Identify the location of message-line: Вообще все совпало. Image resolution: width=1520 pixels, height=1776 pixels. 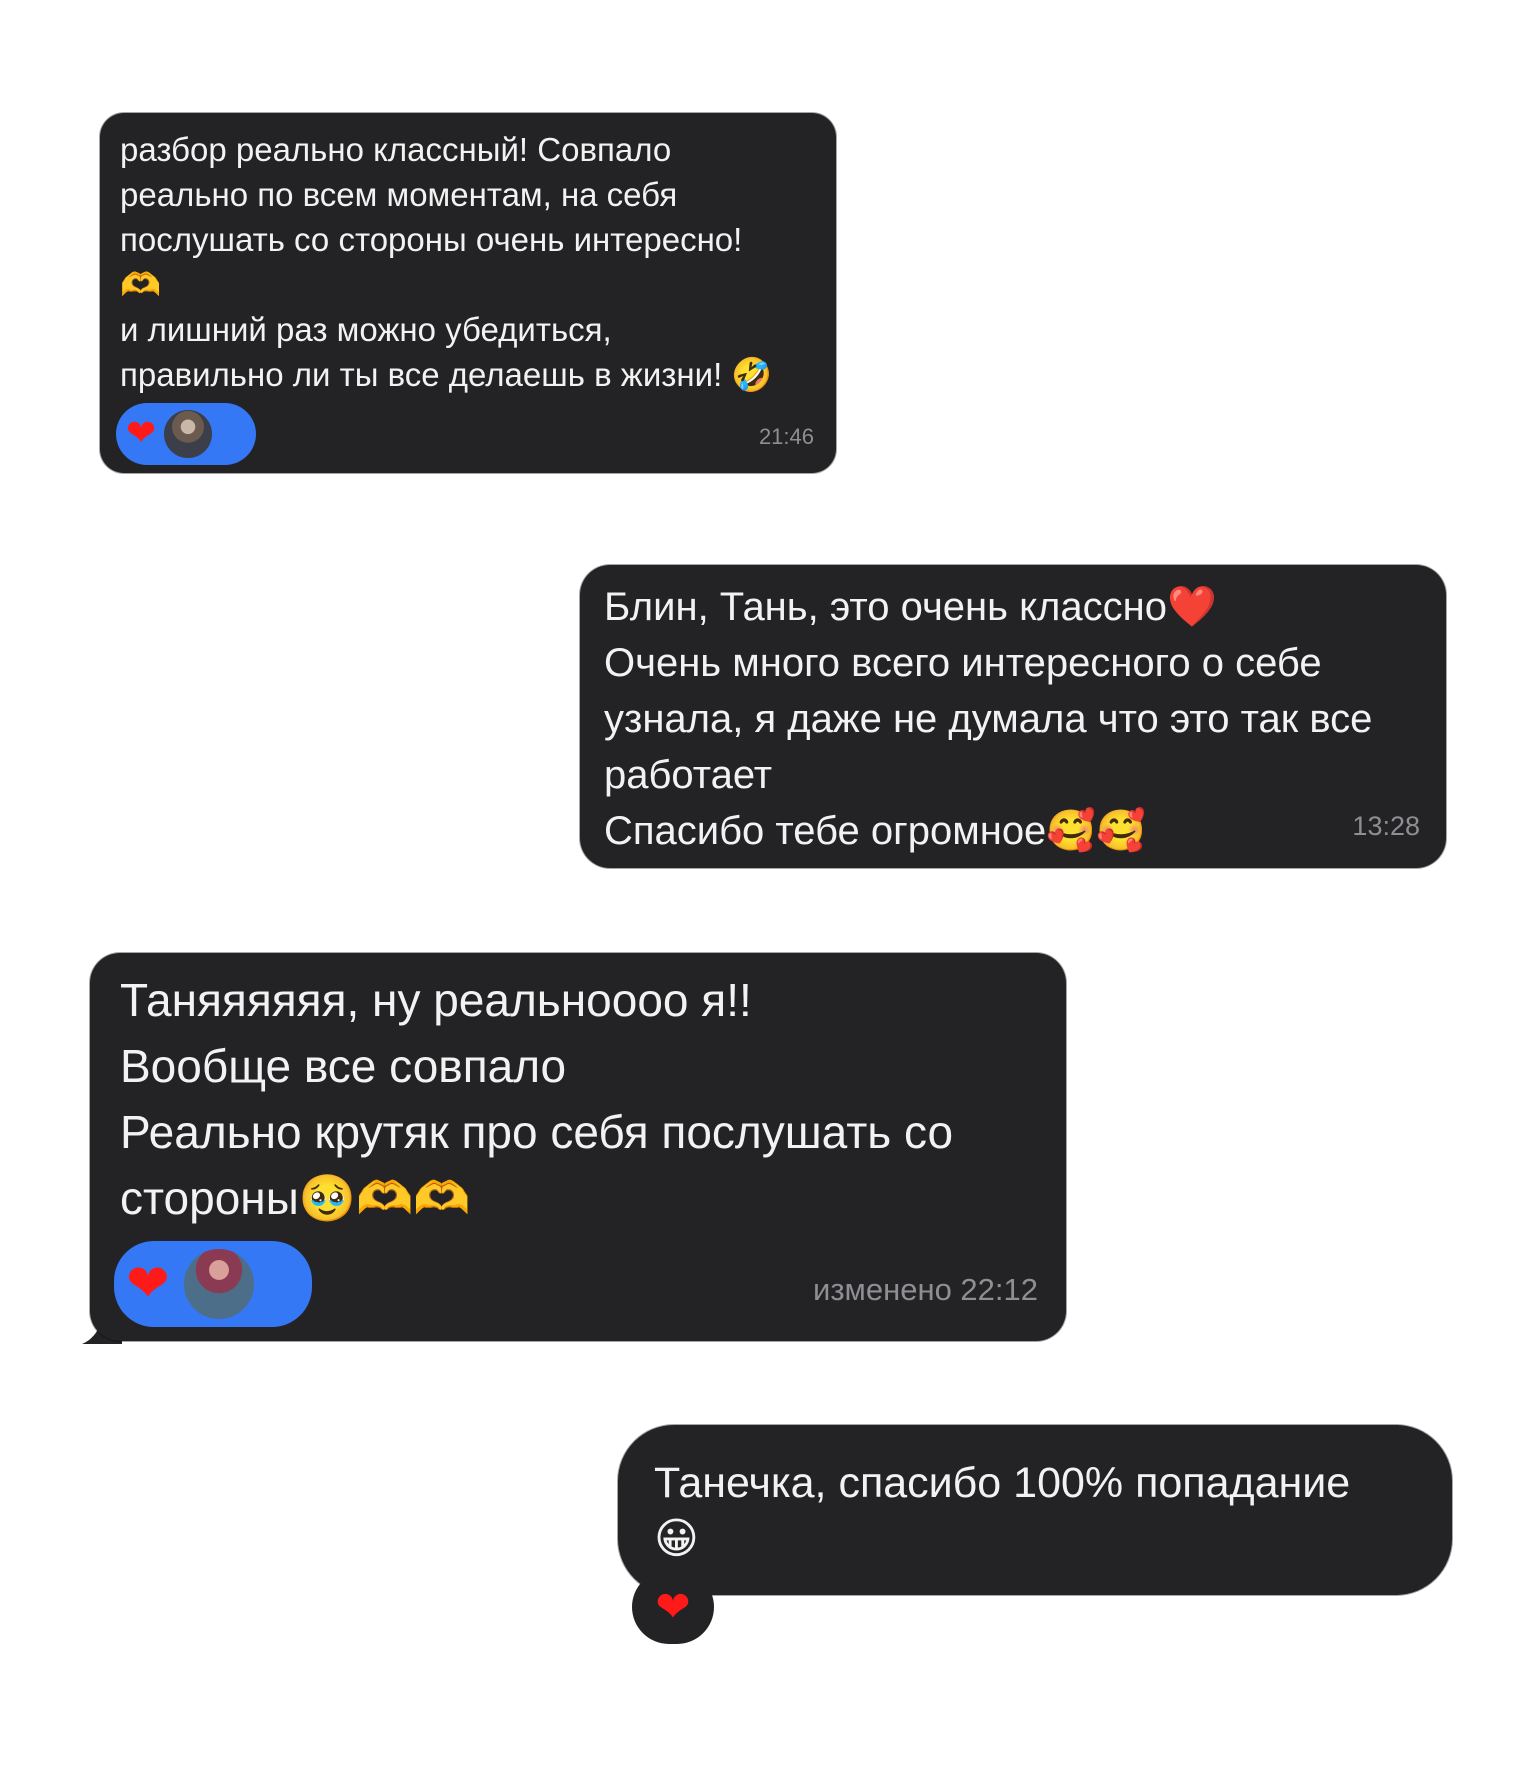
(343, 1066).